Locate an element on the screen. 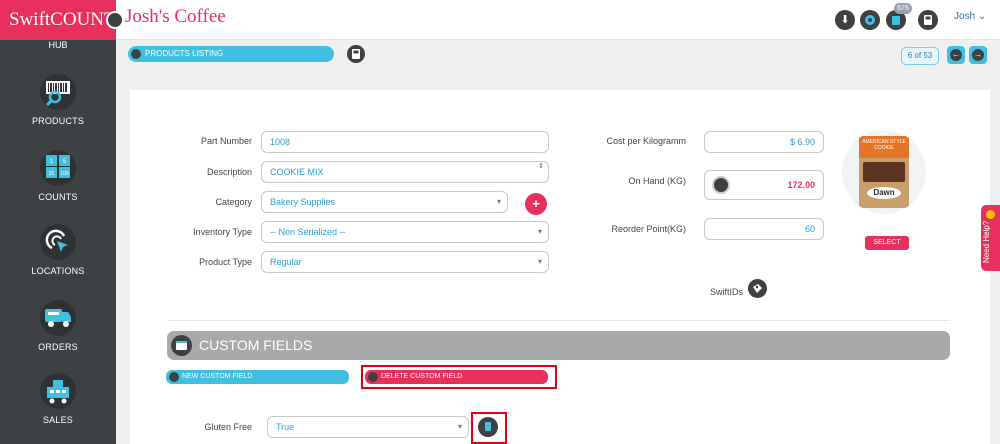 This screenshot has height=444, width=1000. next-button: → is located at coordinates (978, 55).